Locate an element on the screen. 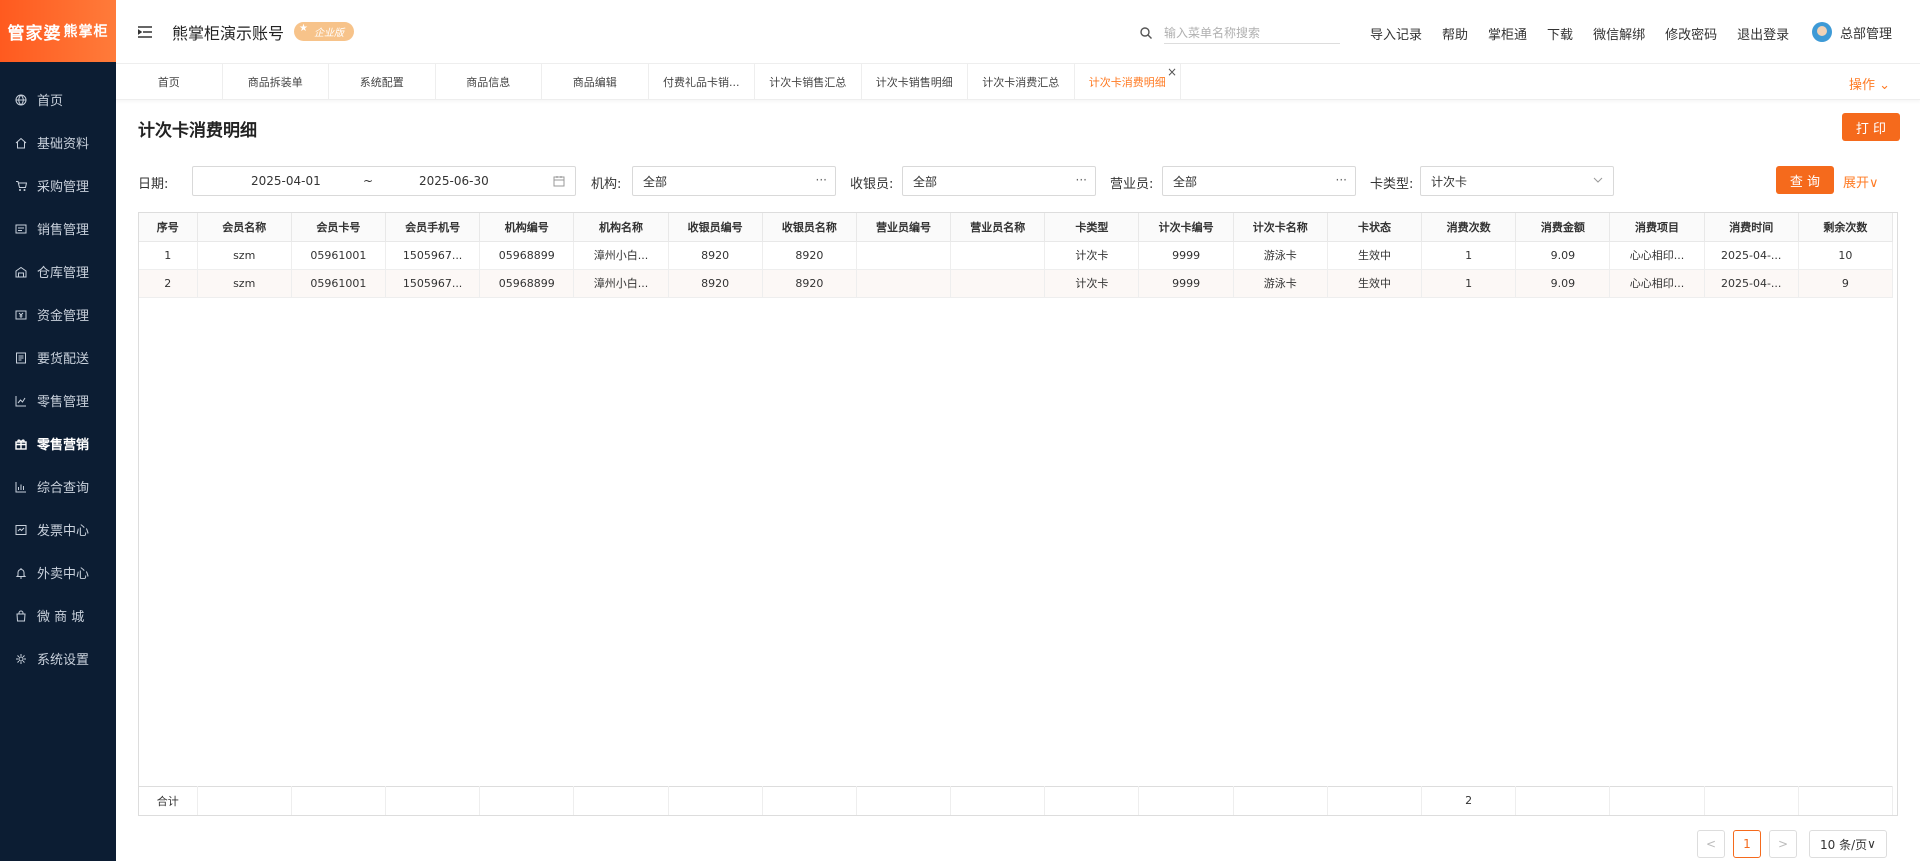  sidebar-item: 首页 is located at coordinates (58, 99).